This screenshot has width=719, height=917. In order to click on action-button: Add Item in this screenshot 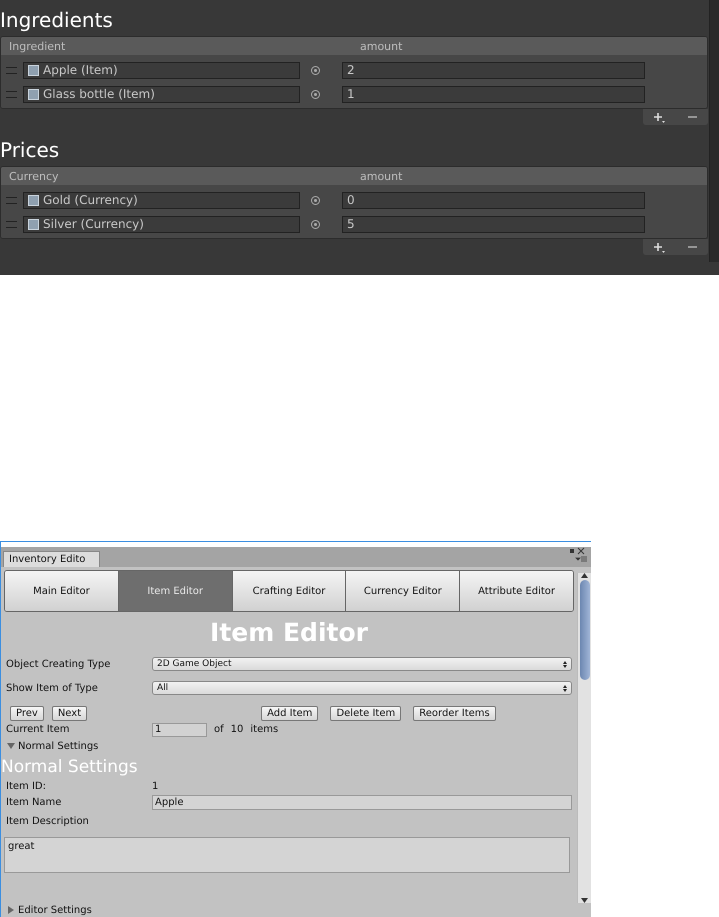, I will do `click(289, 713)`.